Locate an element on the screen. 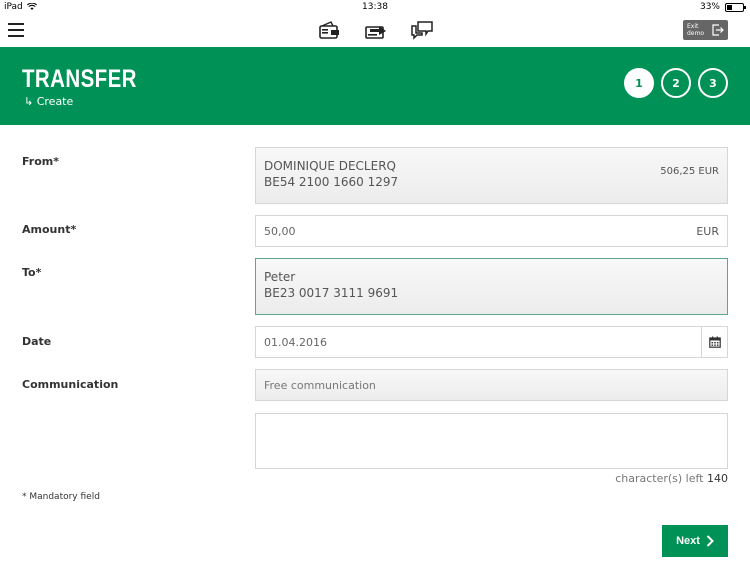  communication-placeholder: Free communication is located at coordinates (320, 385).